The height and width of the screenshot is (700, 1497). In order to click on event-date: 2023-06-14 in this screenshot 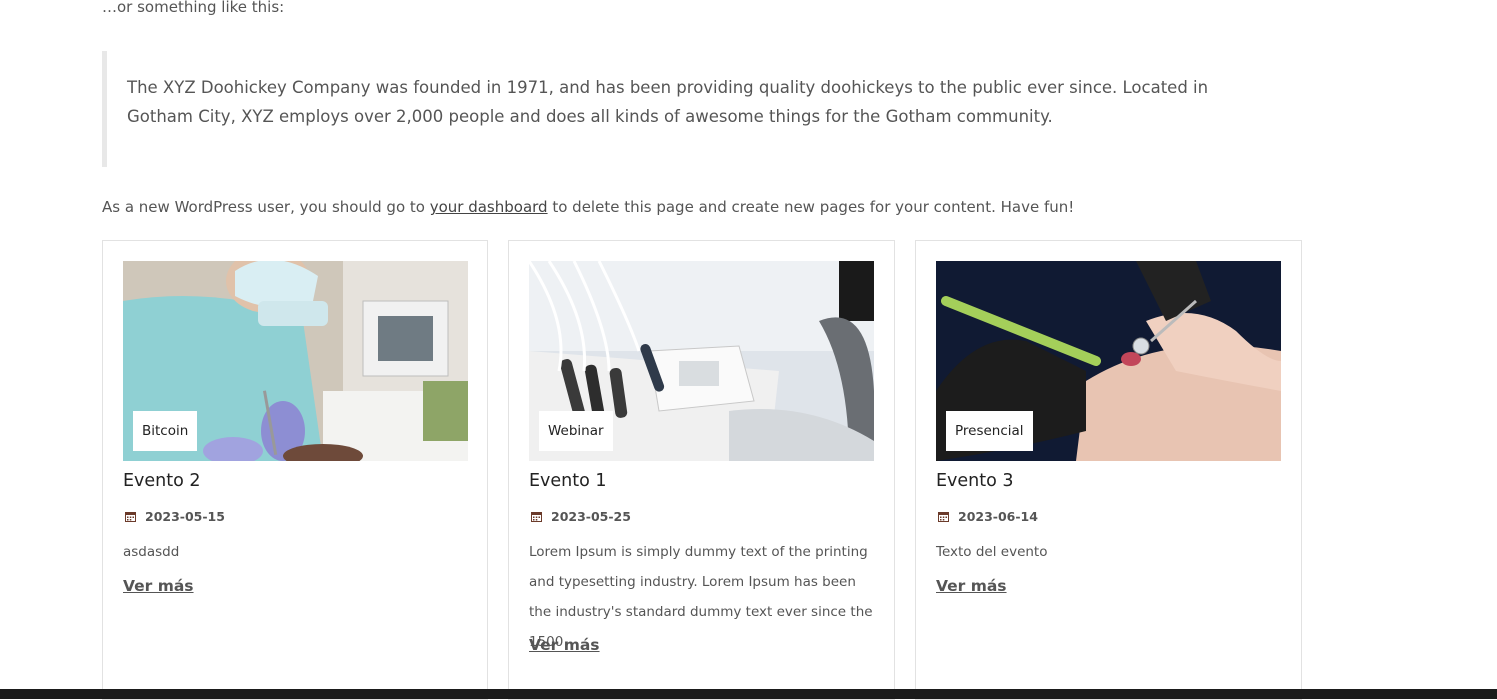, I will do `click(988, 516)`.